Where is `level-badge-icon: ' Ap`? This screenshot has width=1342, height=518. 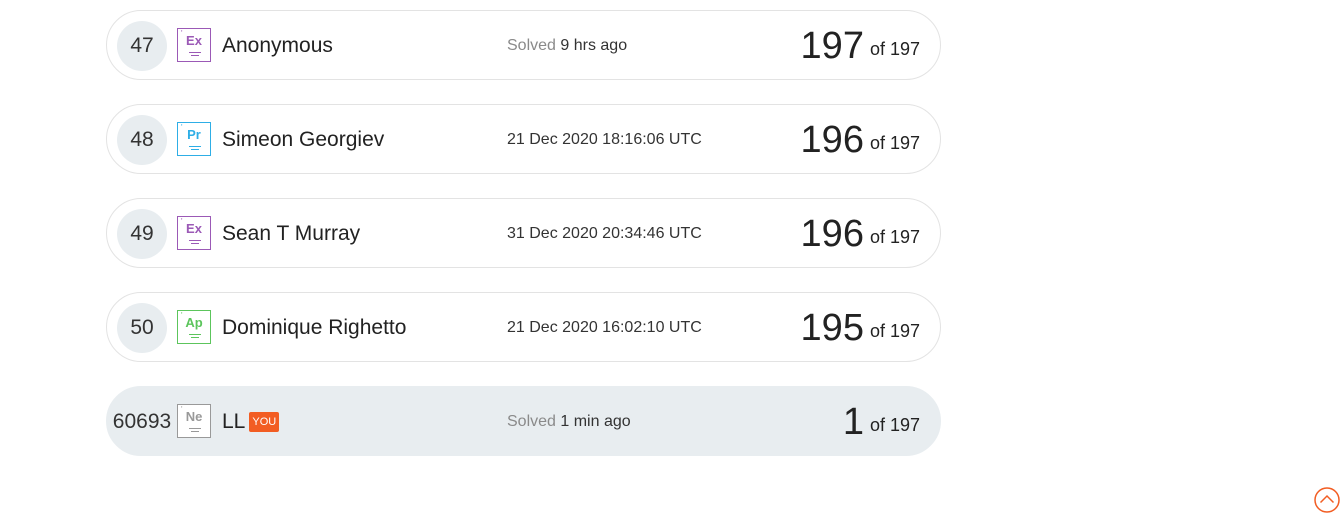 level-badge-icon: ' Ap is located at coordinates (194, 327).